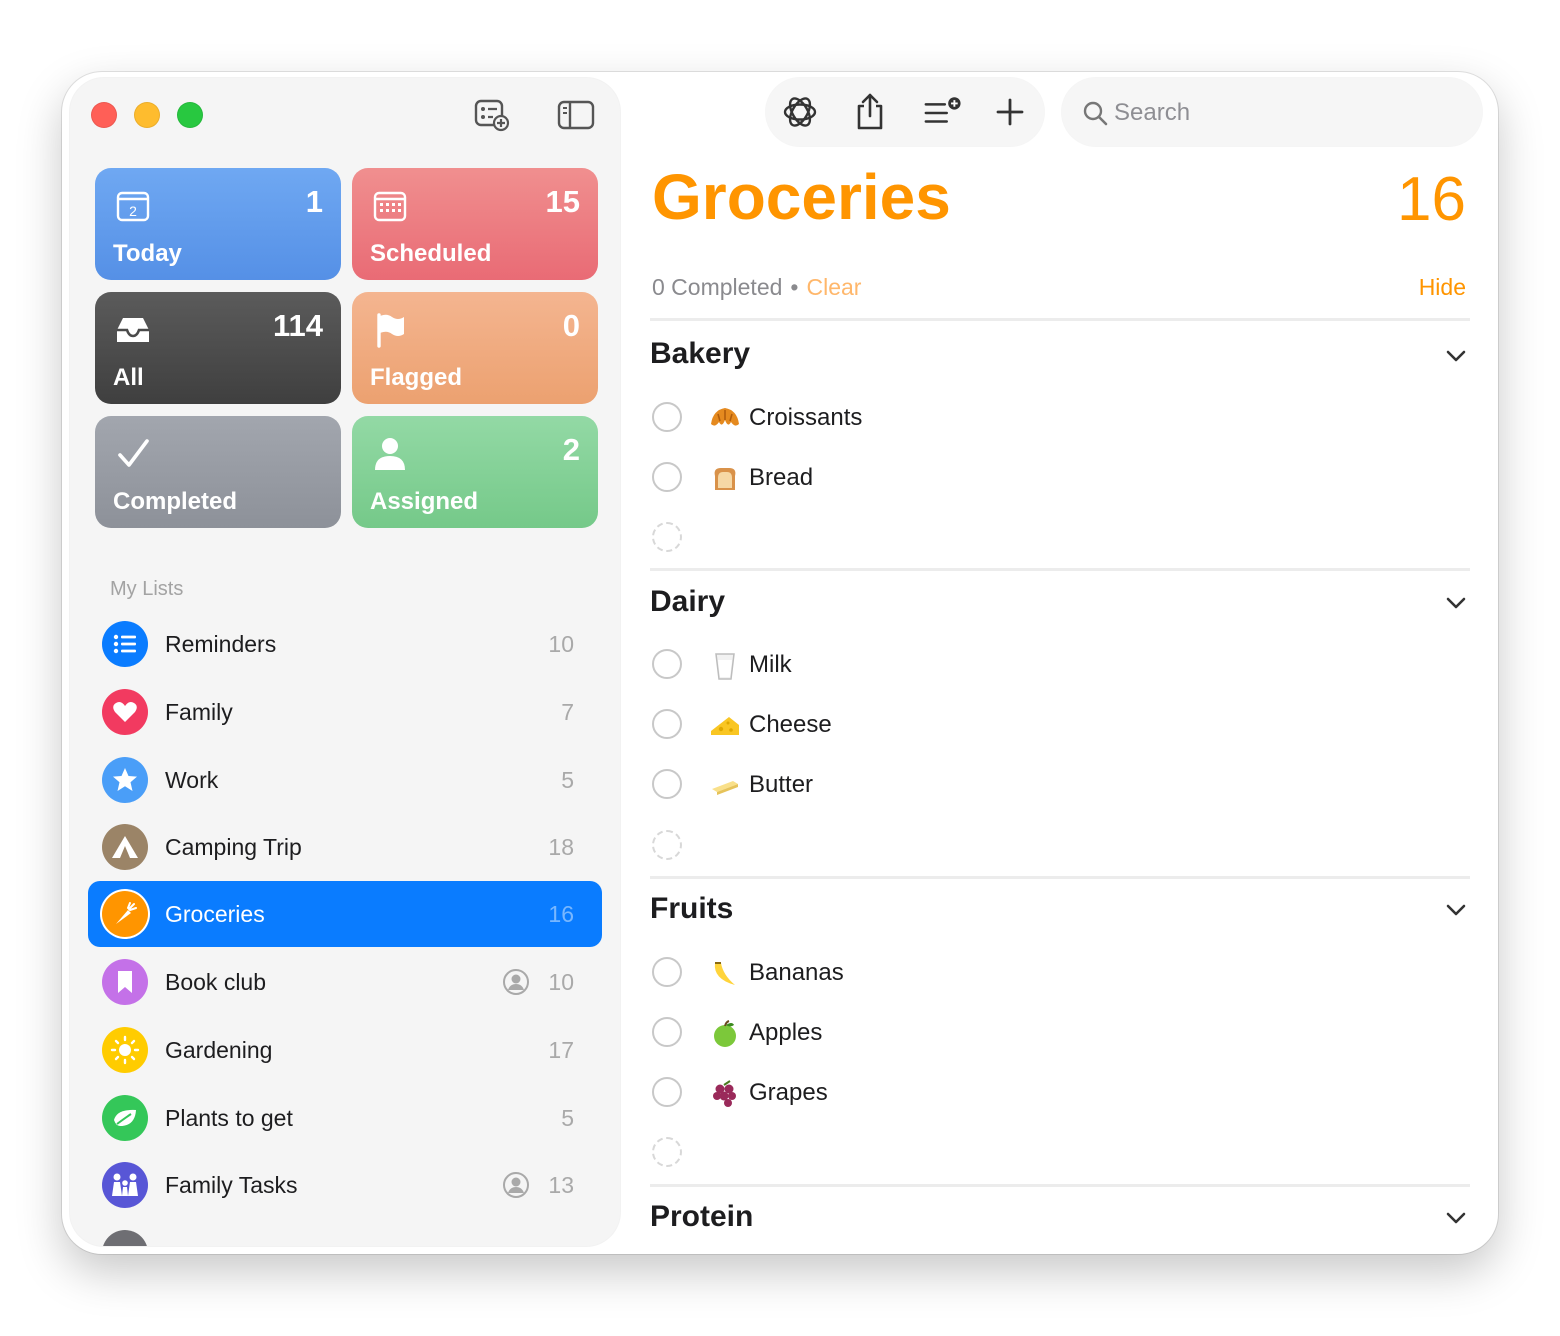 The image size is (1560, 1336). Describe the element at coordinates (801, 197) in the screenshot. I see `list-title: Groceries` at that location.